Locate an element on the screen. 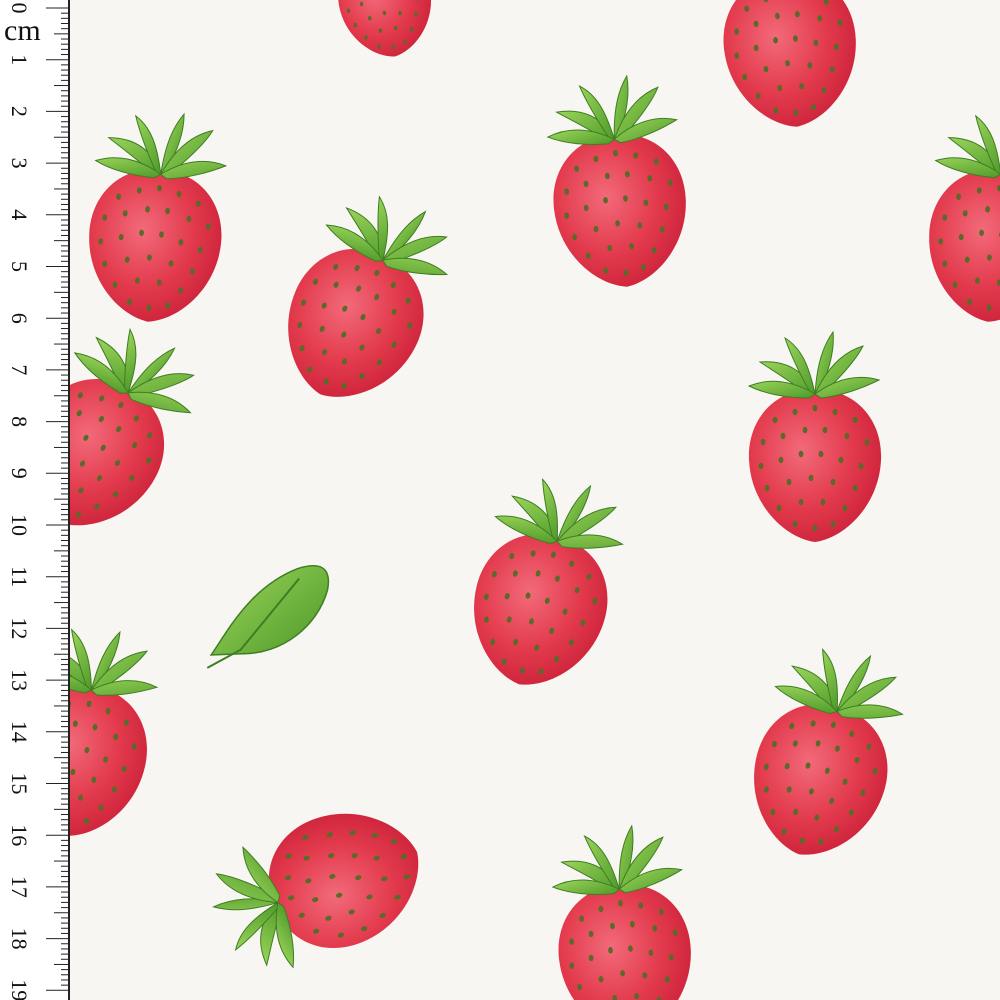  ruler-number: 17 is located at coordinates (19, 887).